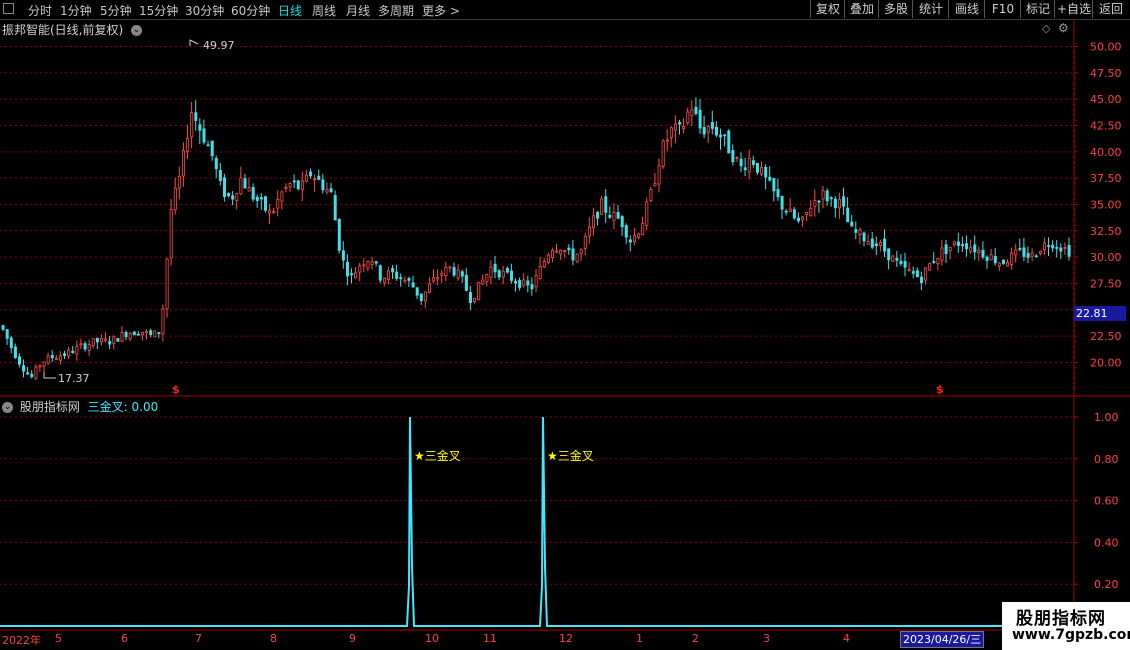 The image size is (1130, 650). I want to click on diamond-icon: ◇, so click(1046, 28).